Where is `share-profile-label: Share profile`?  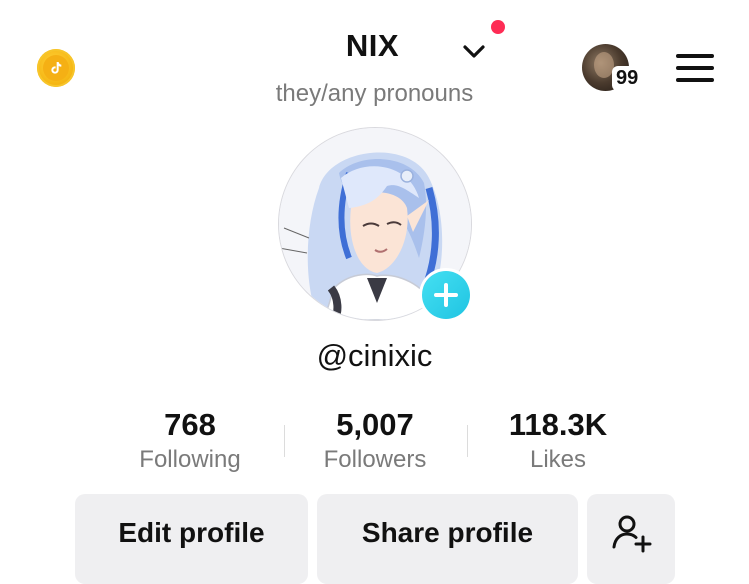
share-profile-label: Share profile is located at coordinates (447, 532).